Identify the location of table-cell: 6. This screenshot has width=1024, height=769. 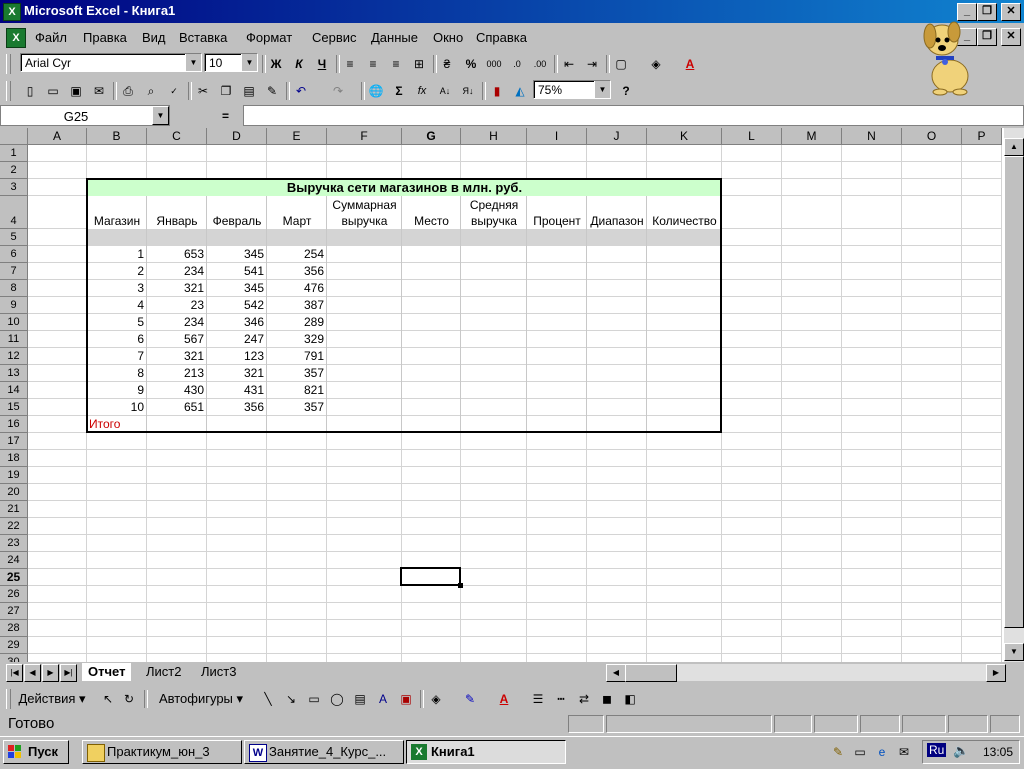
(117, 339).